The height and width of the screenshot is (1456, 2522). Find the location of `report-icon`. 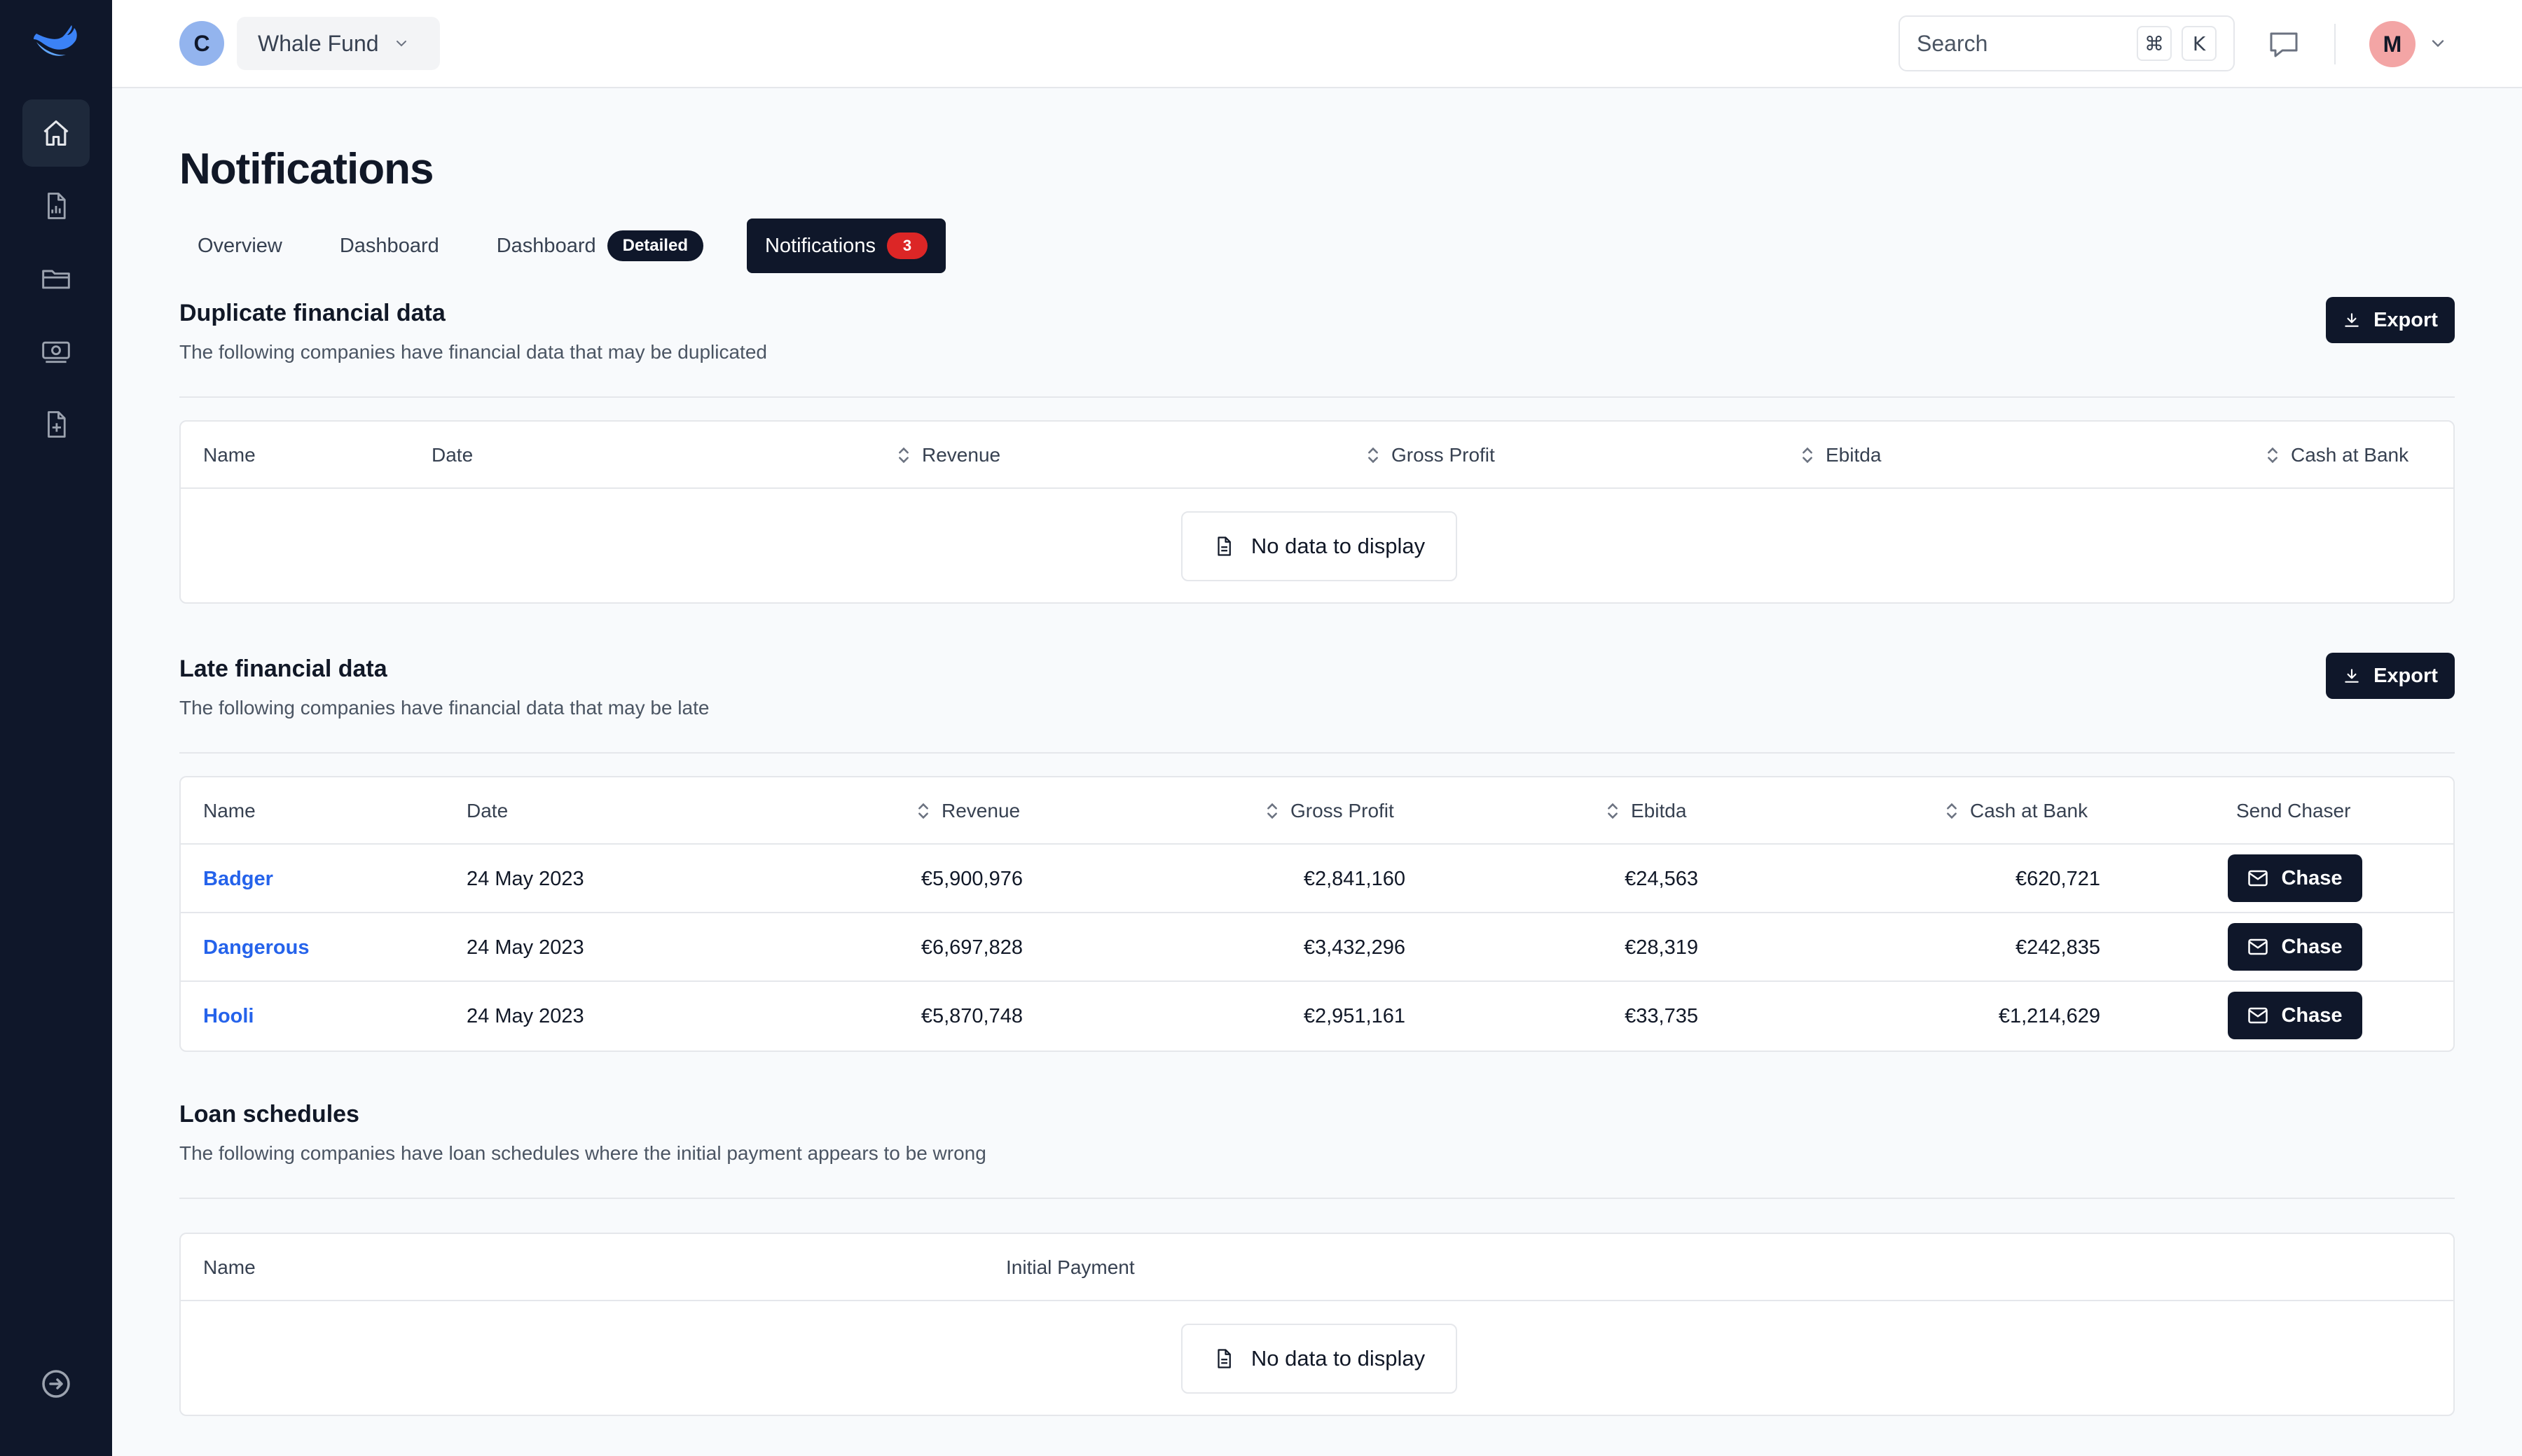

report-icon is located at coordinates (57, 206).